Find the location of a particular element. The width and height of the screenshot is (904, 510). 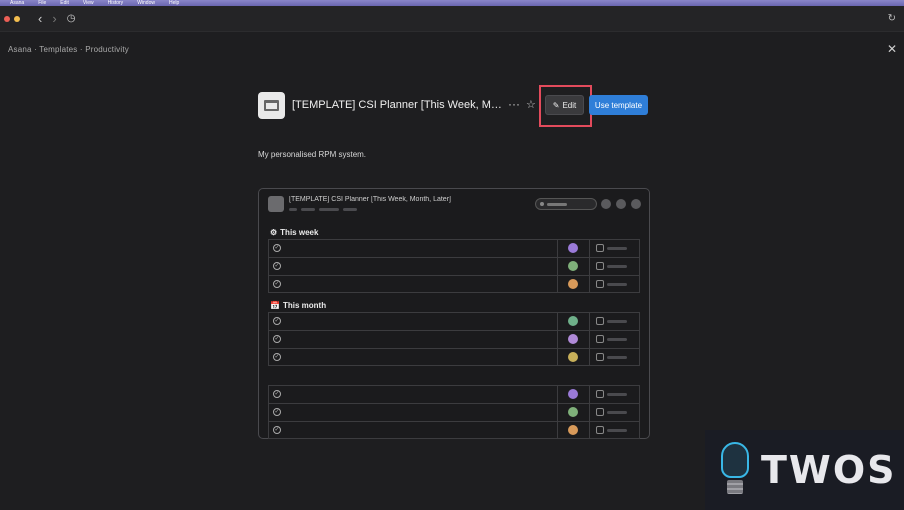

star-icon: ☆ is located at coordinates (531, 104).